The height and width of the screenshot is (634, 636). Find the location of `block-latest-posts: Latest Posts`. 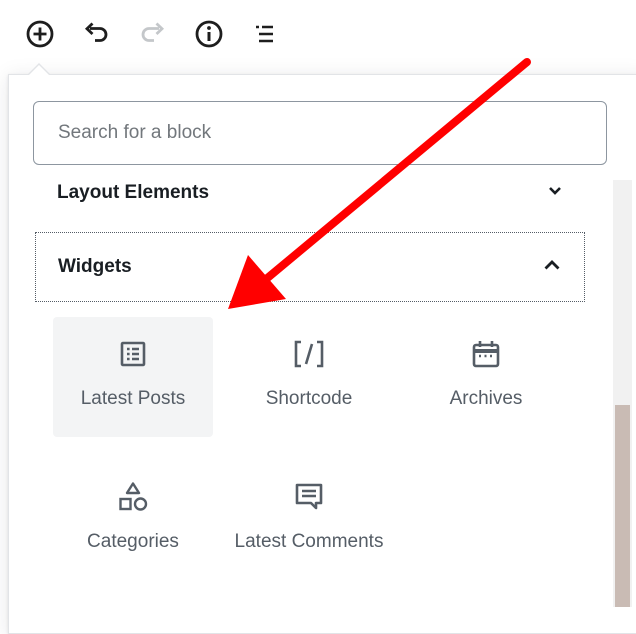

block-latest-posts: Latest Posts is located at coordinates (133, 377).